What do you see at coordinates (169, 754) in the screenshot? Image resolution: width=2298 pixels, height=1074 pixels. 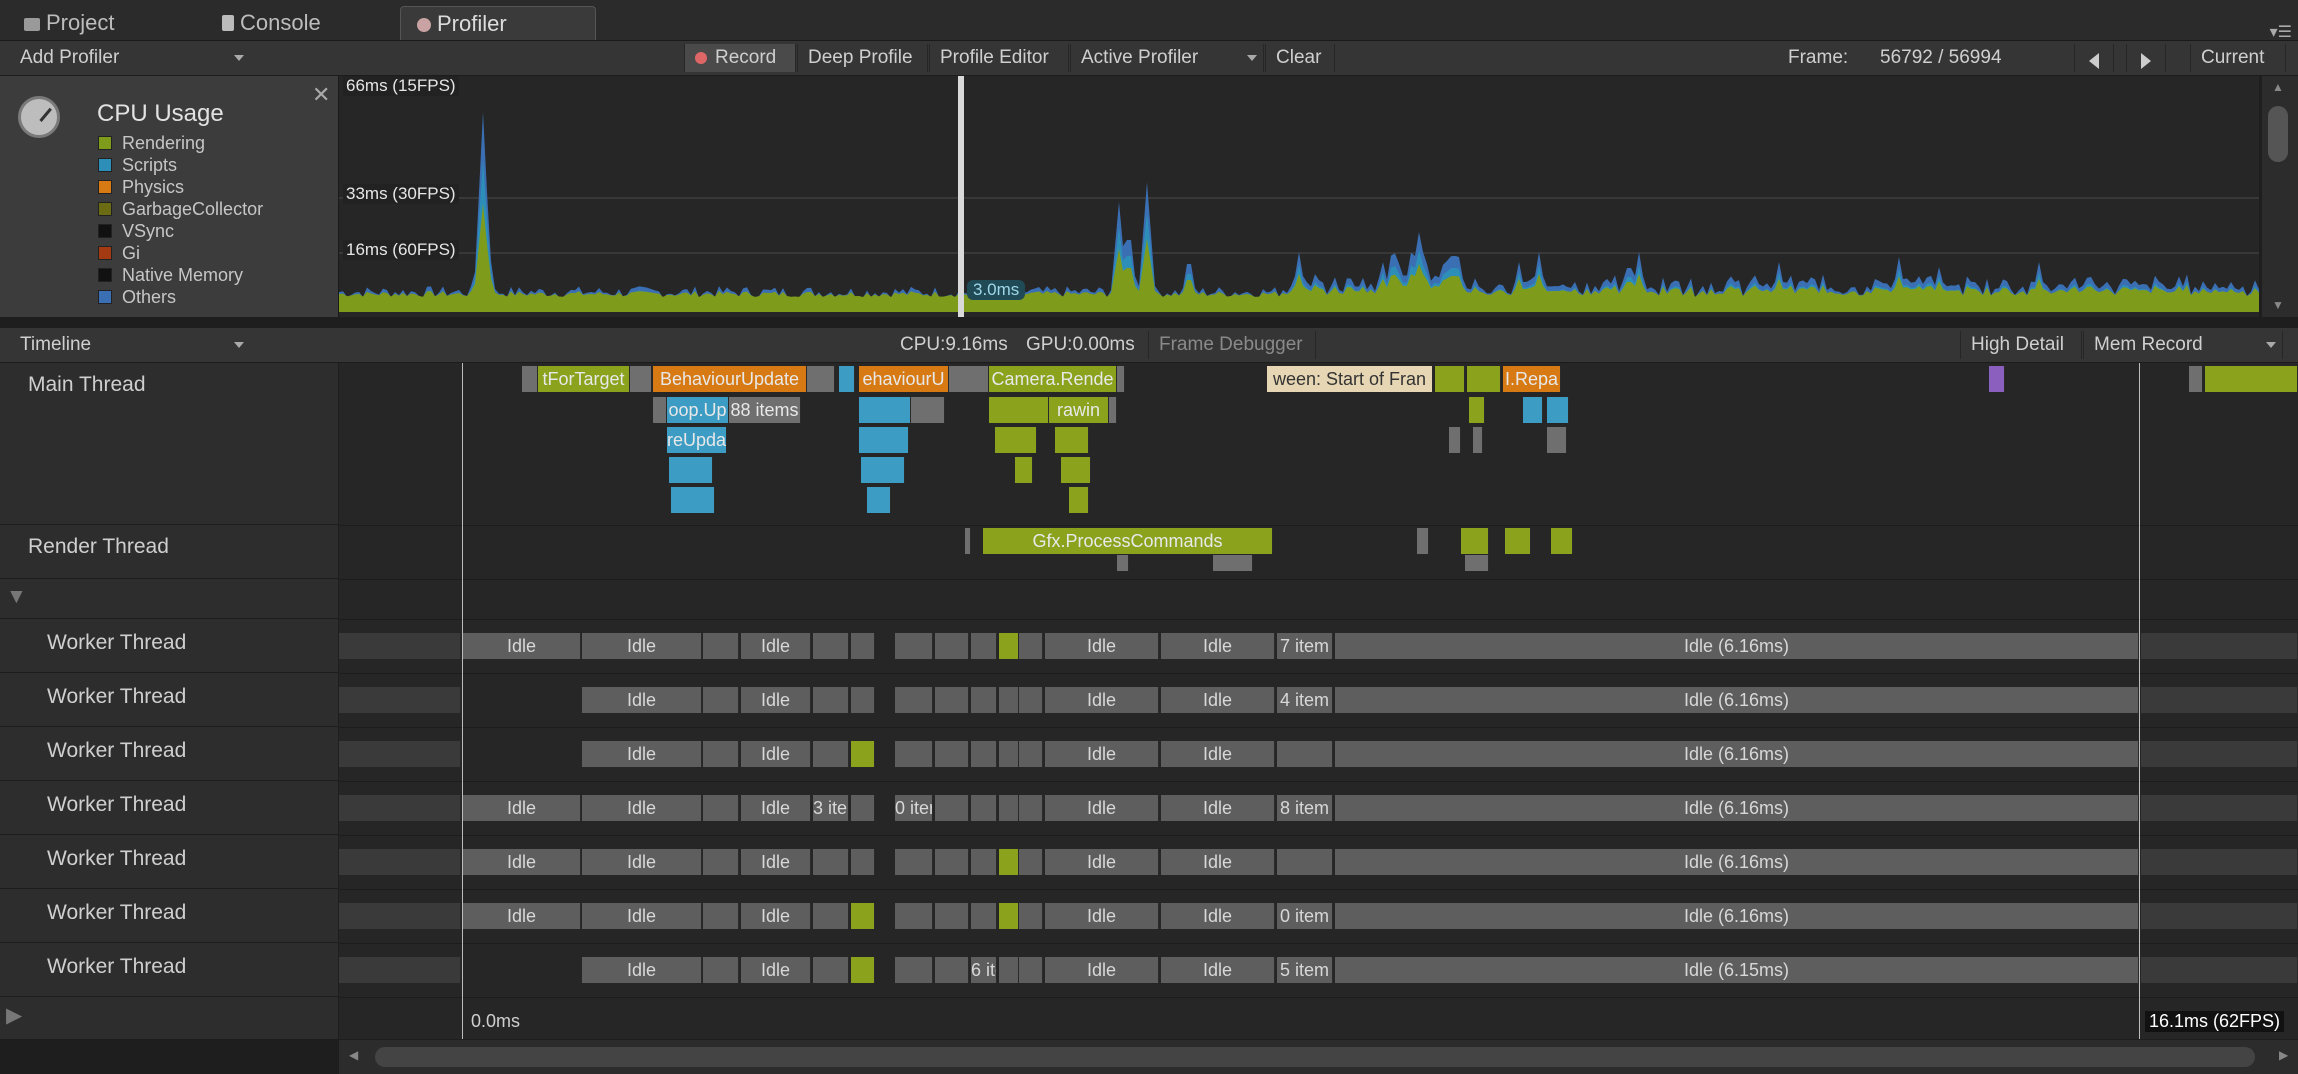 I see `thread-label-worker: Worker Thread` at bounding box center [169, 754].